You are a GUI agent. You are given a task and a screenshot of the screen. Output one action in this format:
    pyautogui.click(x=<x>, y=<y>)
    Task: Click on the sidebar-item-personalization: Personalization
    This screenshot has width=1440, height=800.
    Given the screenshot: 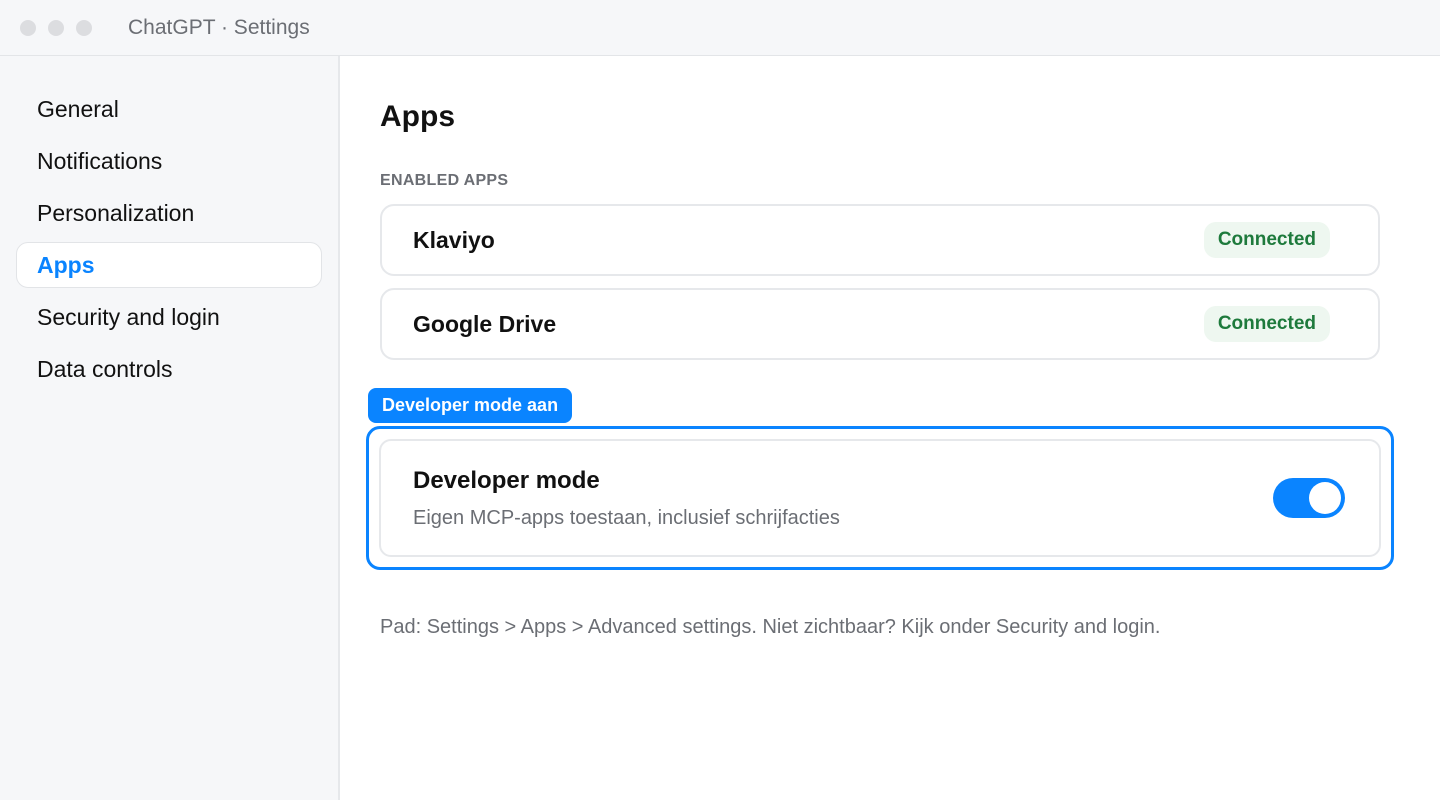 What is the action you would take?
    pyautogui.click(x=169, y=213)
    